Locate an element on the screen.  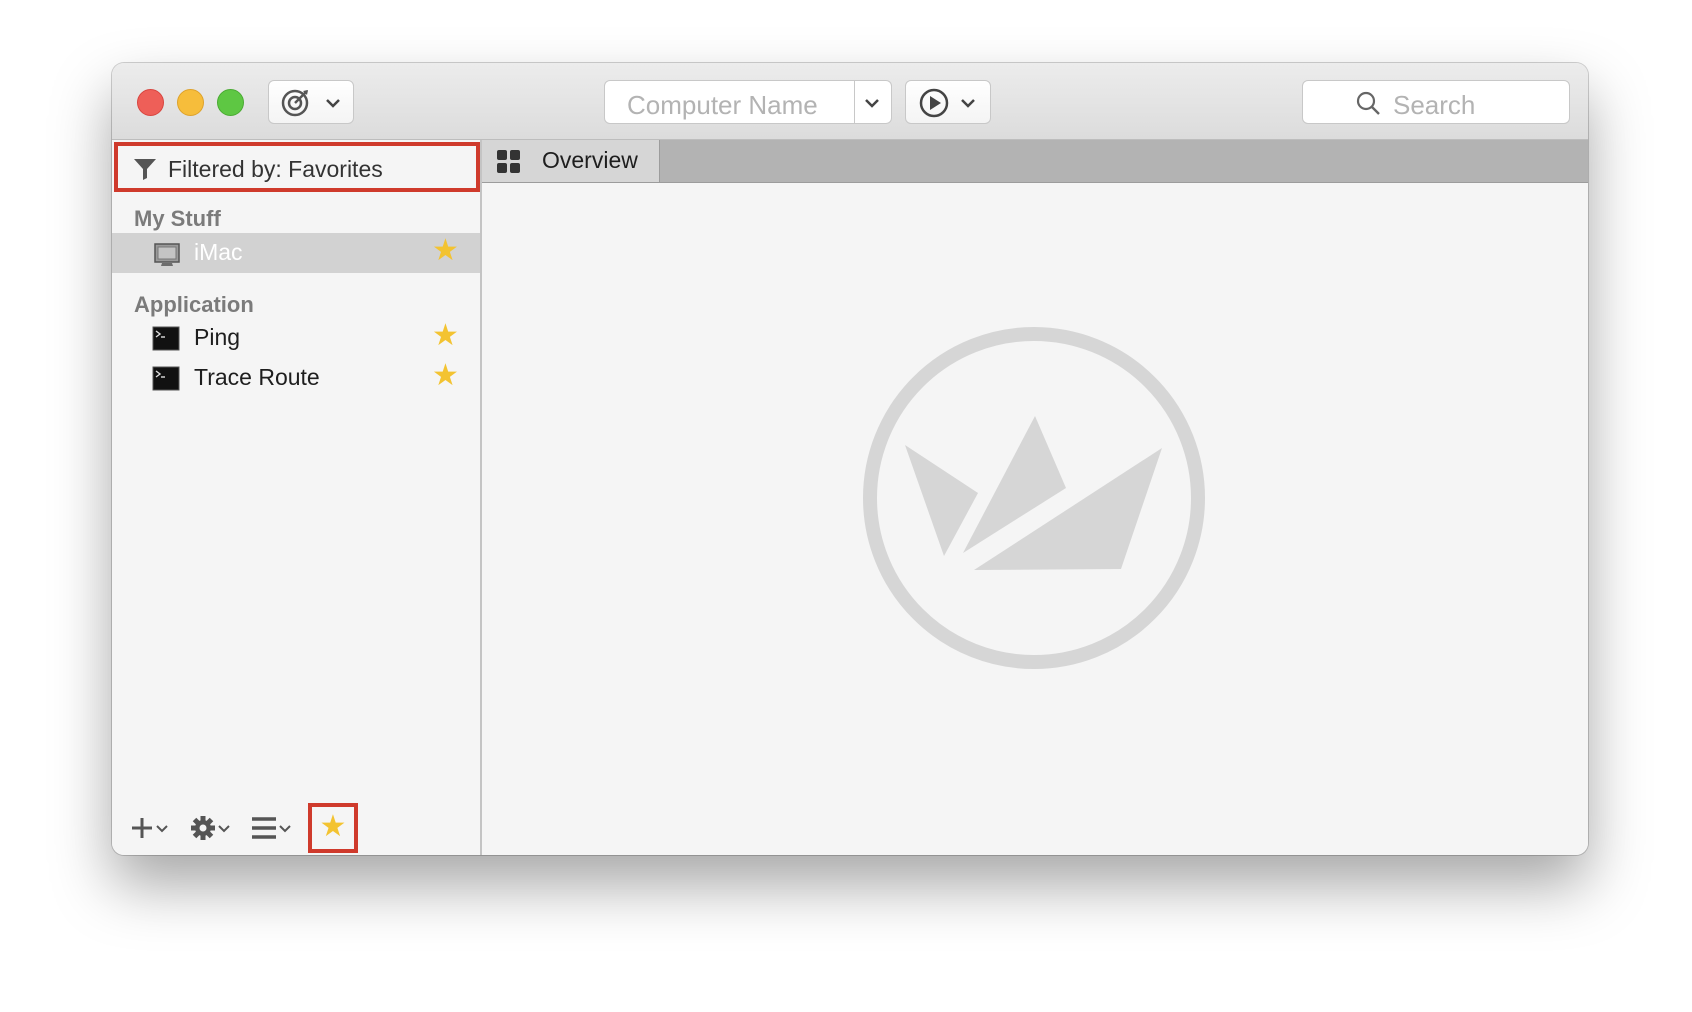
grid-icon is located at coordinates (508, 161).